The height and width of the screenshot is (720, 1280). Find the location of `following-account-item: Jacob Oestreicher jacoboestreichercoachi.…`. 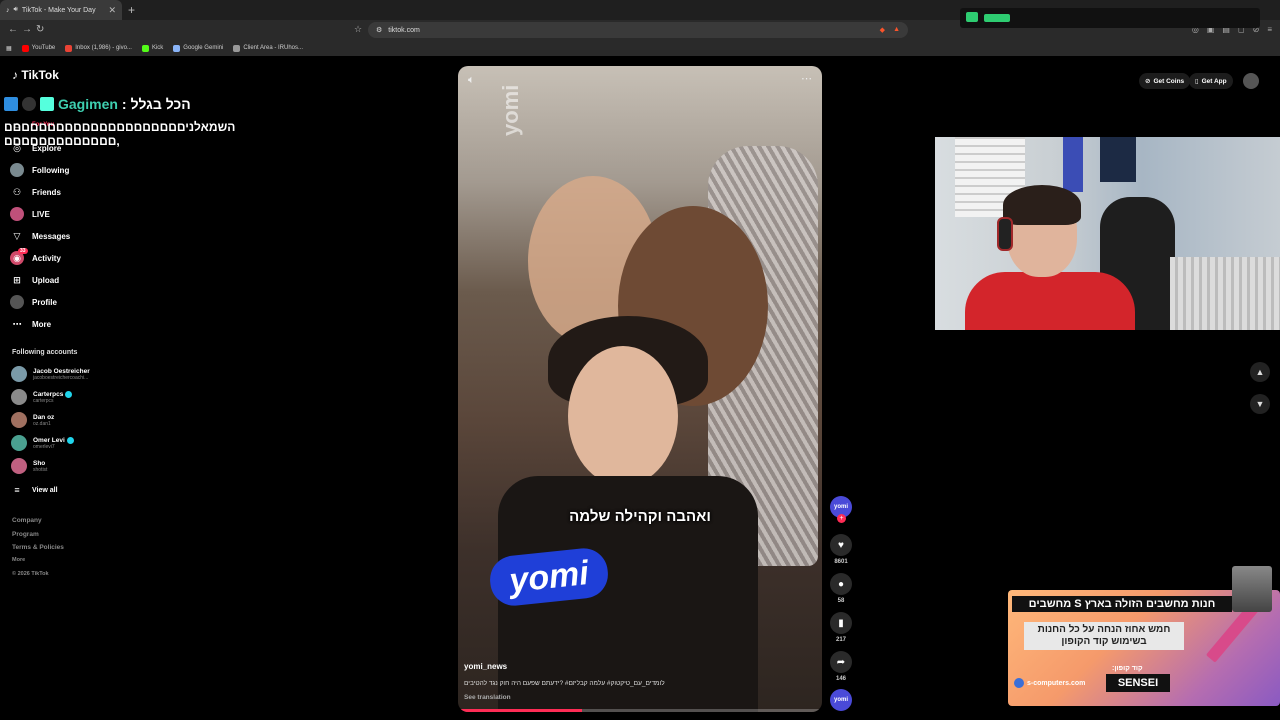

following-account-item: Jacob Oestreicher jacoboestreichercoachi.… is located at coordinates (50, 374).